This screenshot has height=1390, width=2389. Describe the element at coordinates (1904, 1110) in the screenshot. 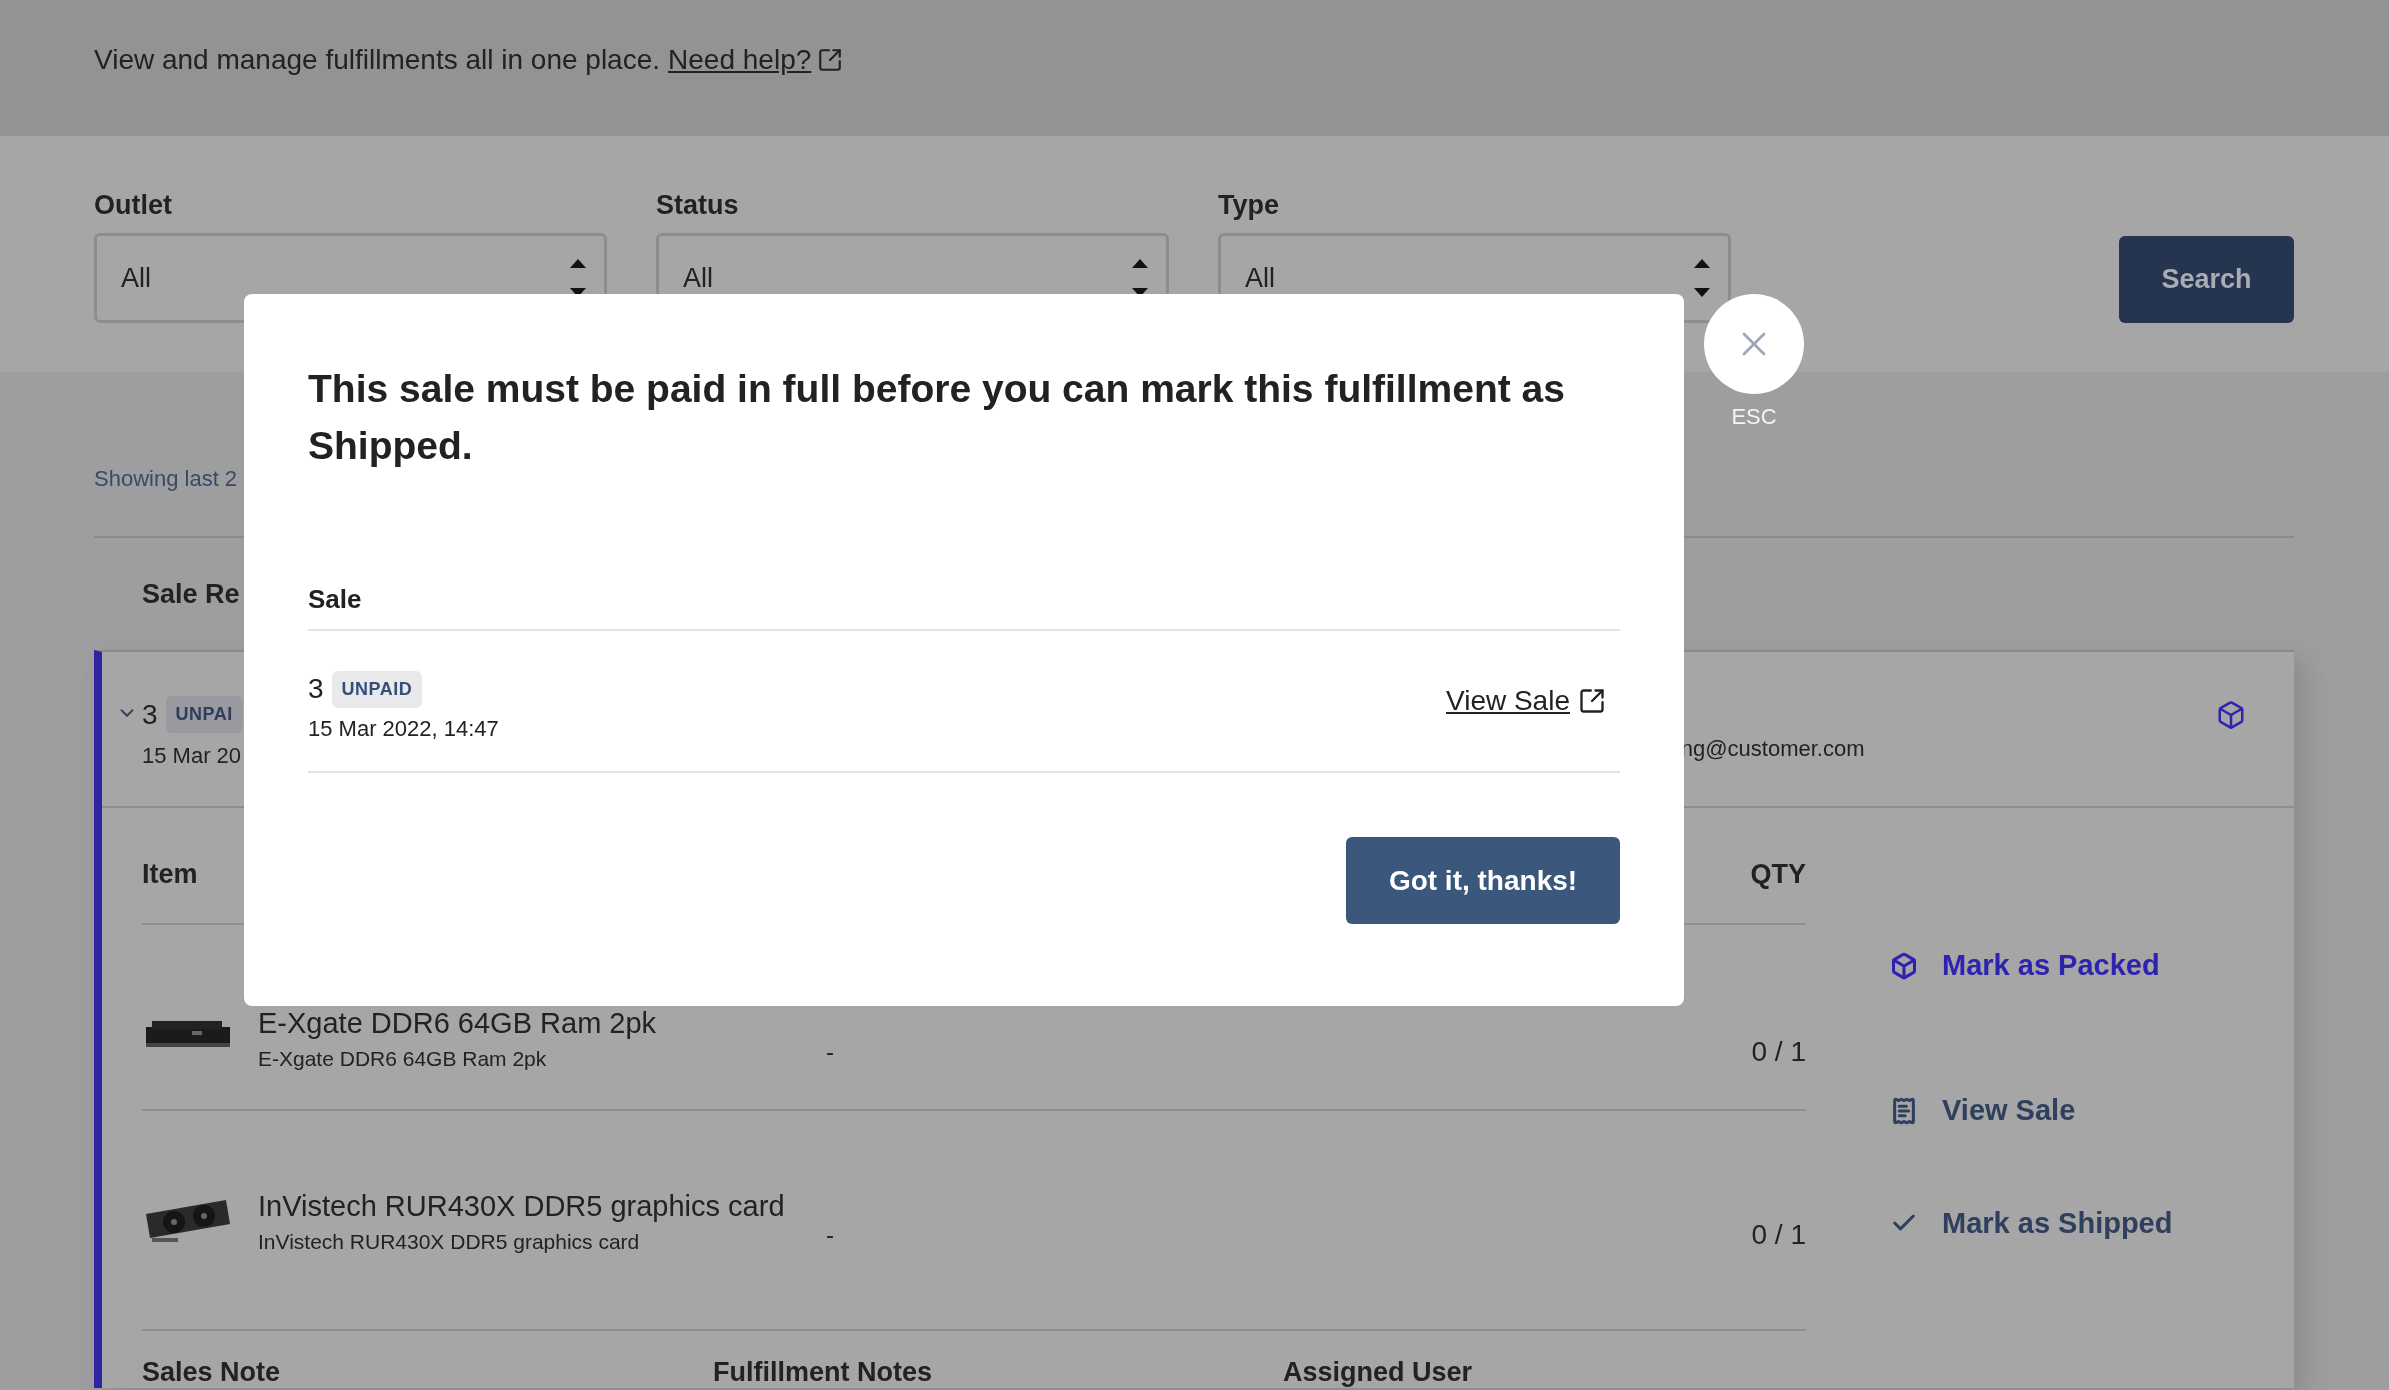

I see `receipt-icon` at that location.